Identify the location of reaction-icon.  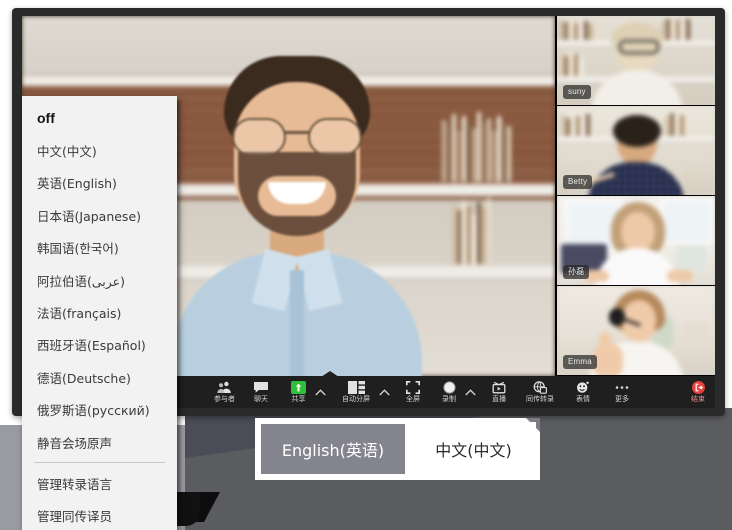
(583, 387).